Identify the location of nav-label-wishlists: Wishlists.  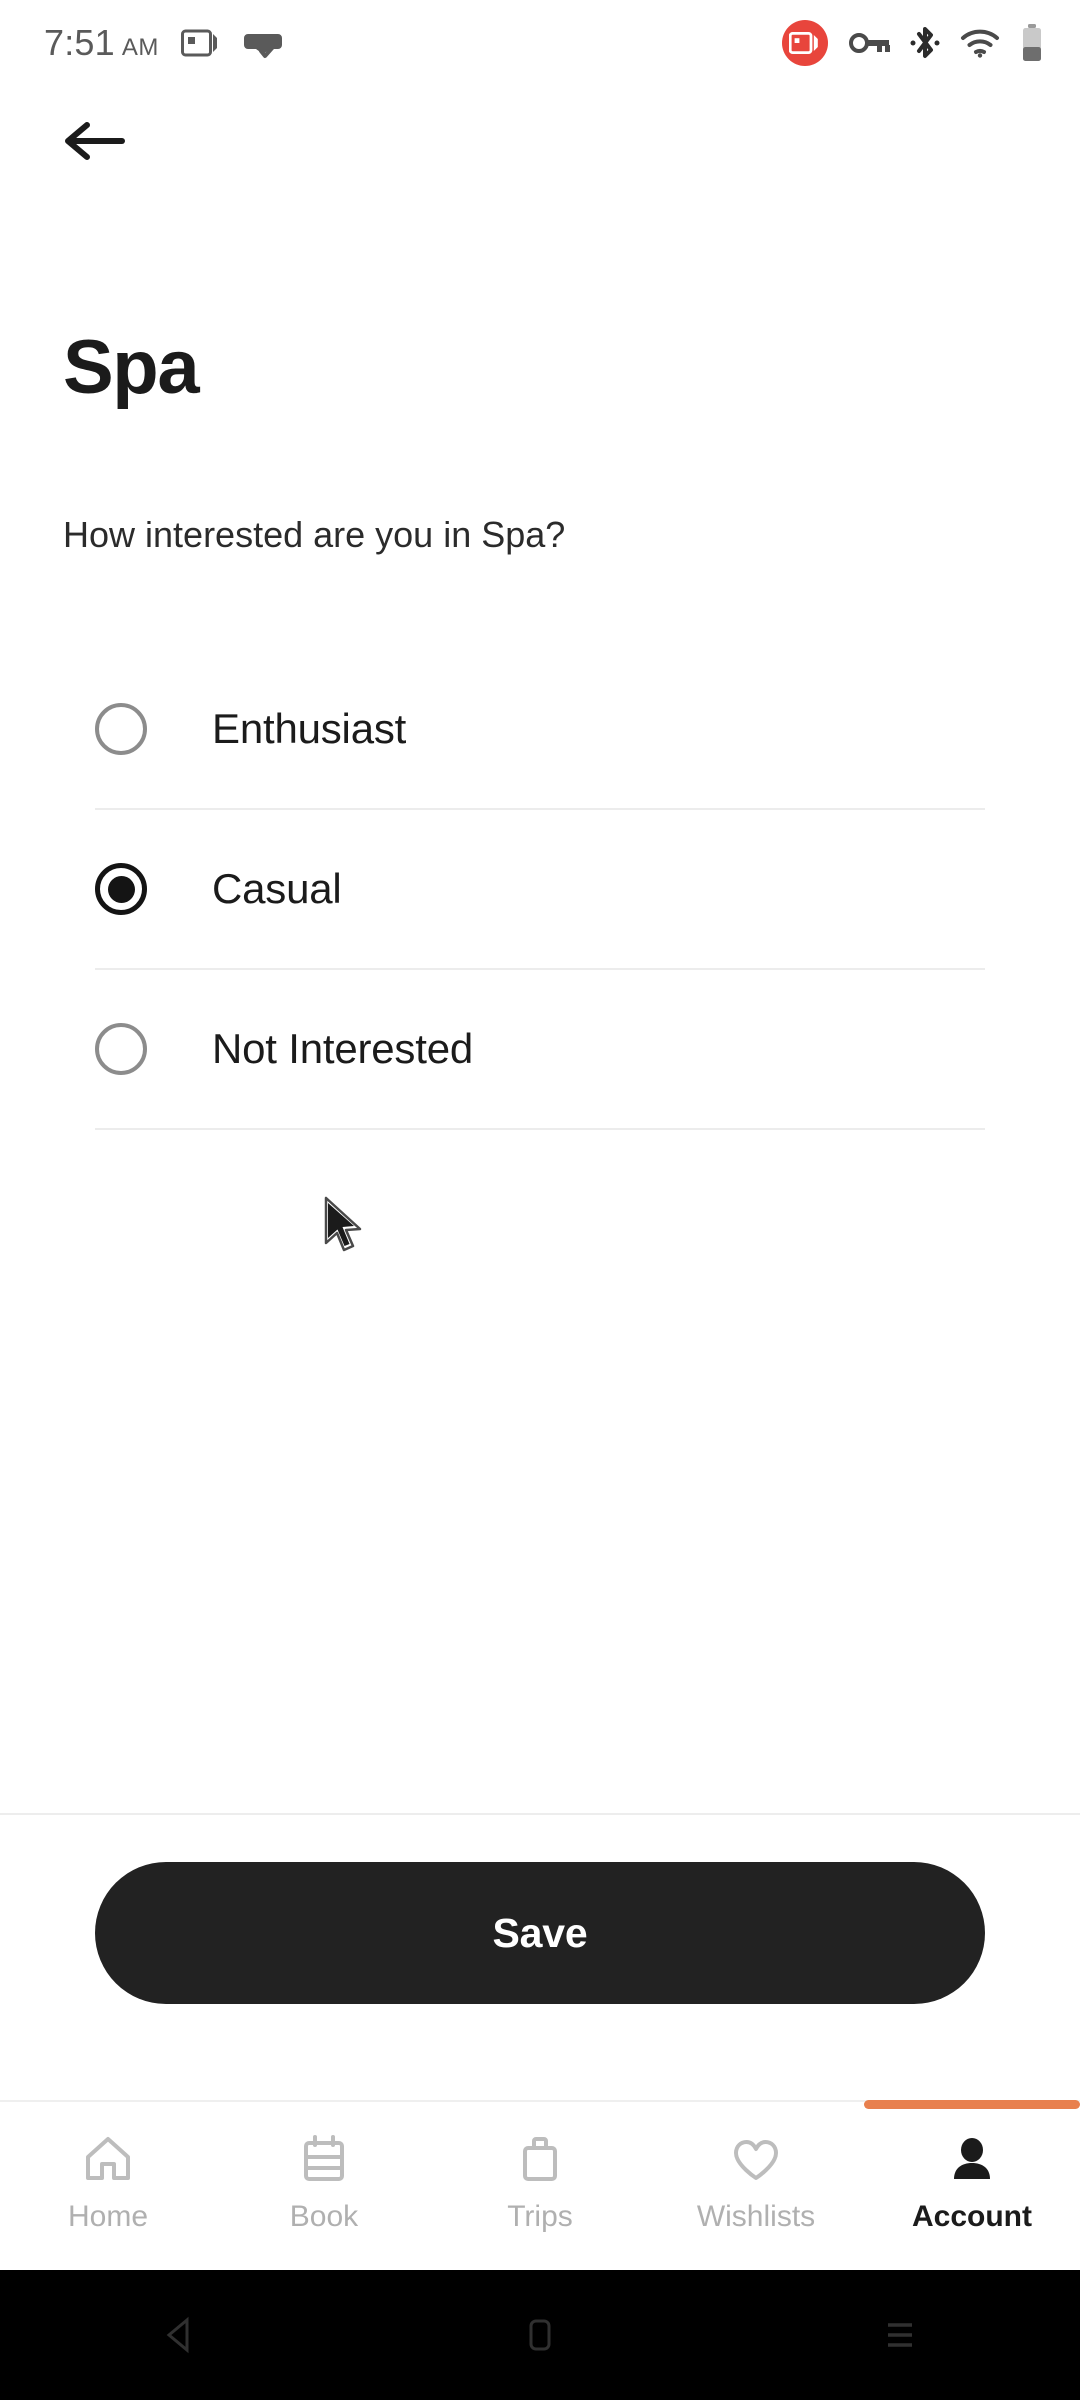
(756, 2216).